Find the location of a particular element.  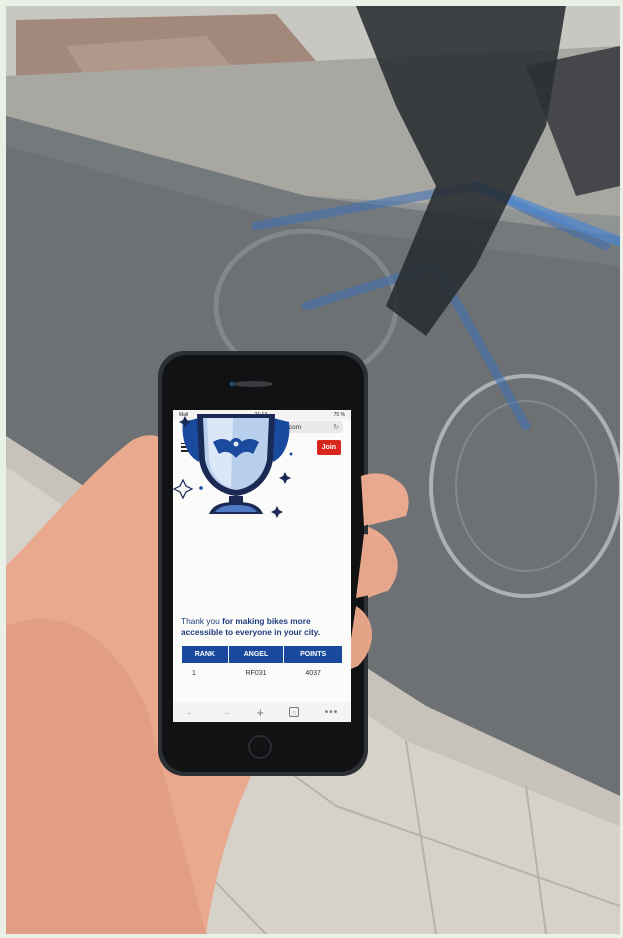

battery-label: 75 % is located at coordinates (339, 415).